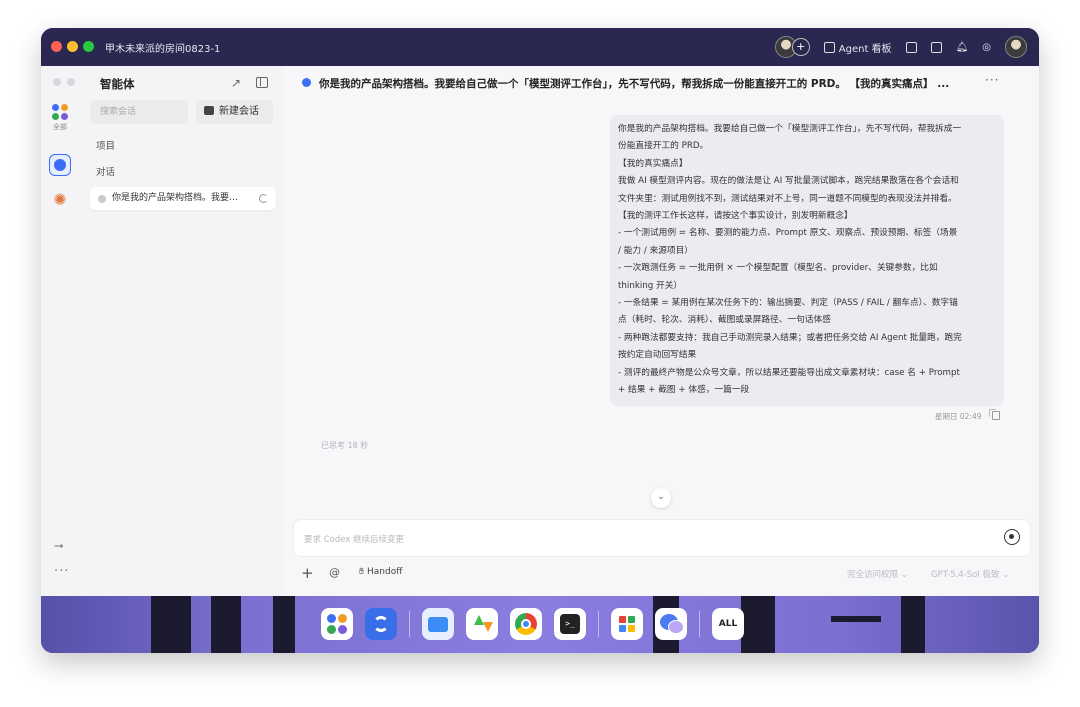 Image resolution: width=1080 pixels, height=707 pixels. I want to click on message-timestamp: 星期日 02:49, so click(958, 416).